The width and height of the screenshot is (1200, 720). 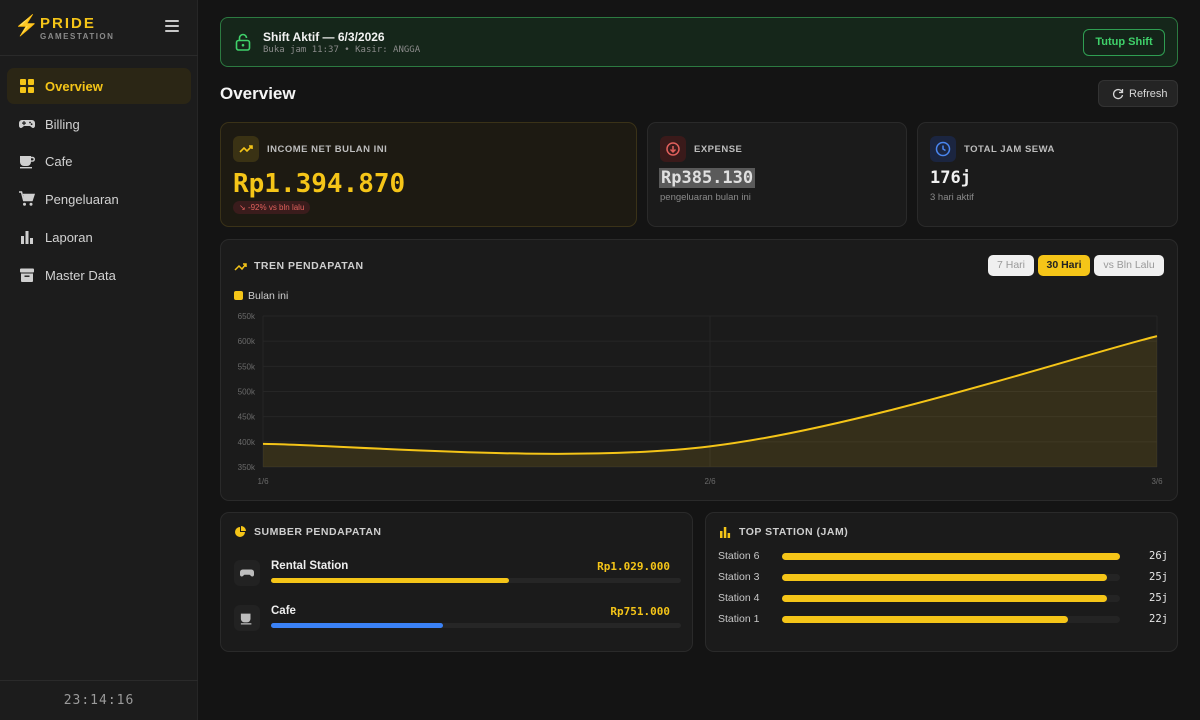 I want to click on station-name: Station 1, so click(x=739, y=619).